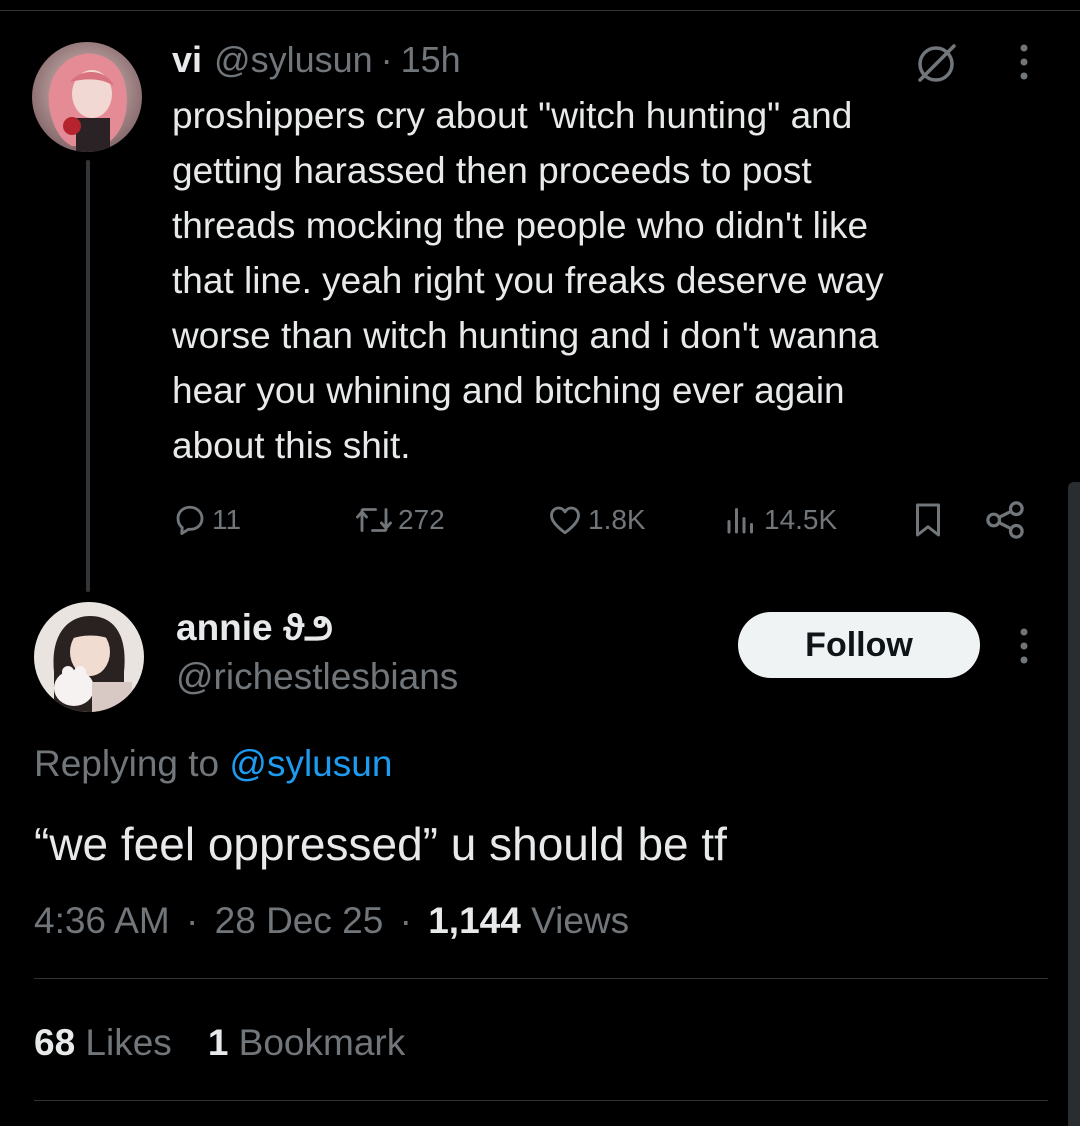  Describe the element at coordinates (936, 66) in the screenshot. I see `grok-icon` at that location.